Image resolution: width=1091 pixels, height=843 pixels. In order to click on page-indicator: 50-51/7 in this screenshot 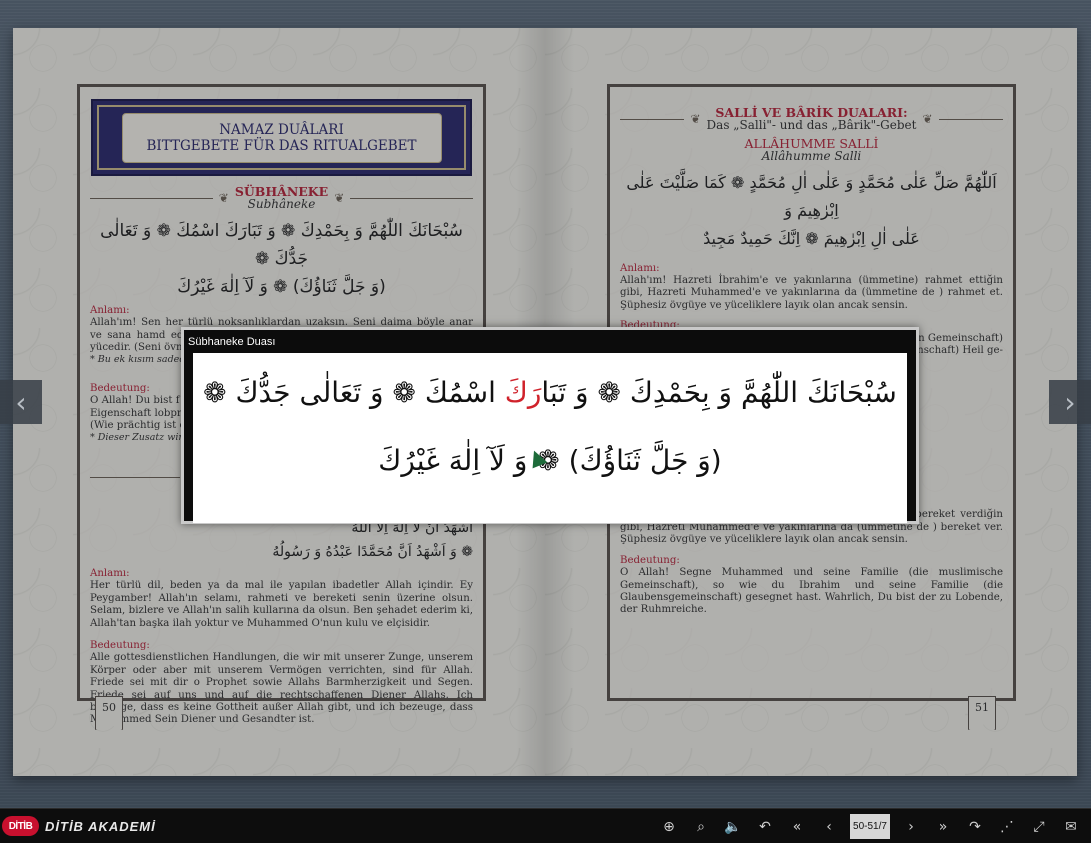, I will do `click(870, 826)`.